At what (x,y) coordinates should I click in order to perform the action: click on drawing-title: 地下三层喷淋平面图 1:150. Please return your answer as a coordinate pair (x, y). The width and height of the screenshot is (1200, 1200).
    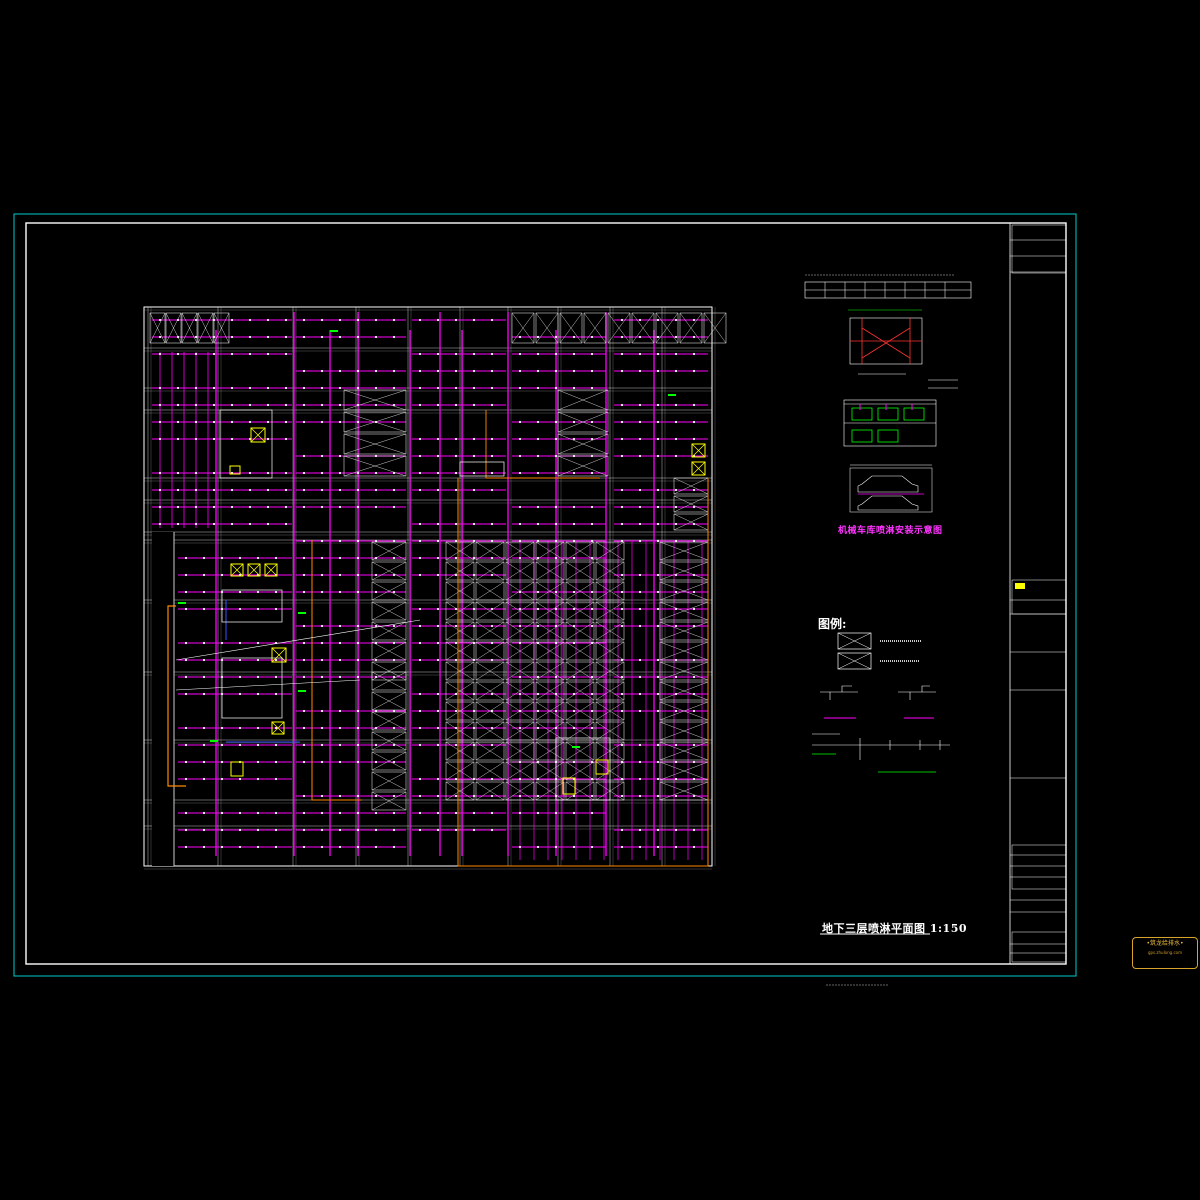
    Looking at the image, I should click on (895, 928).